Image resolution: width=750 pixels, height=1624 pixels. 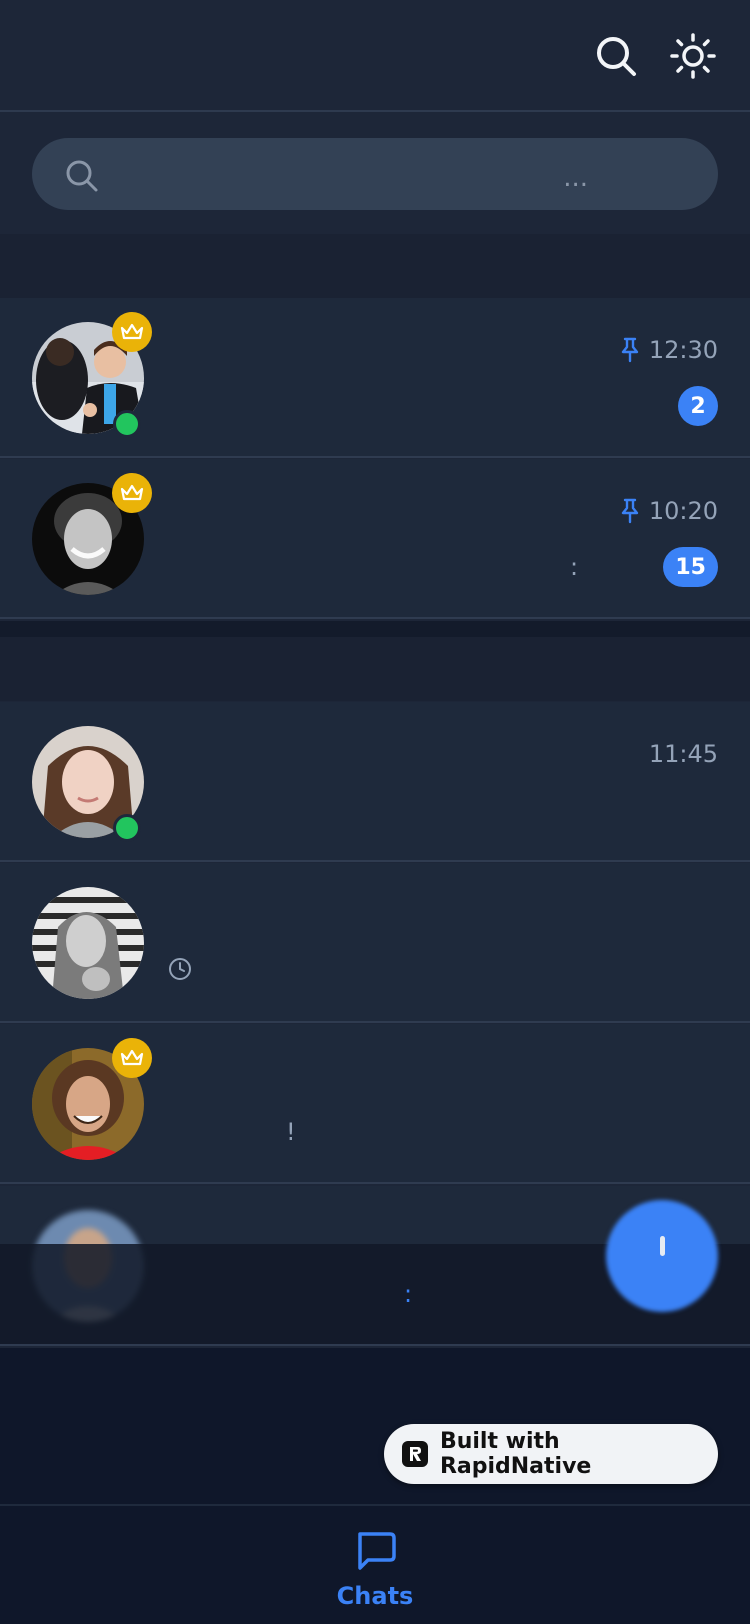 I want to click on chat-row: 10:20 : 15, so click(x=375, y=539).